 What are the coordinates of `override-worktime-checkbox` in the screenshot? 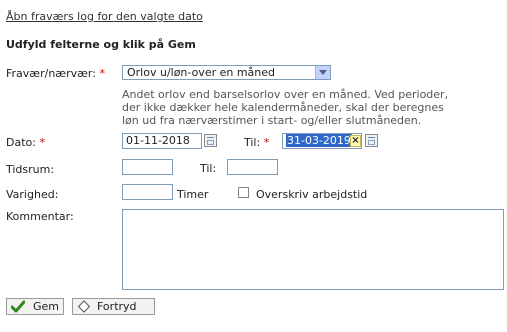 It's located at (243, 192).